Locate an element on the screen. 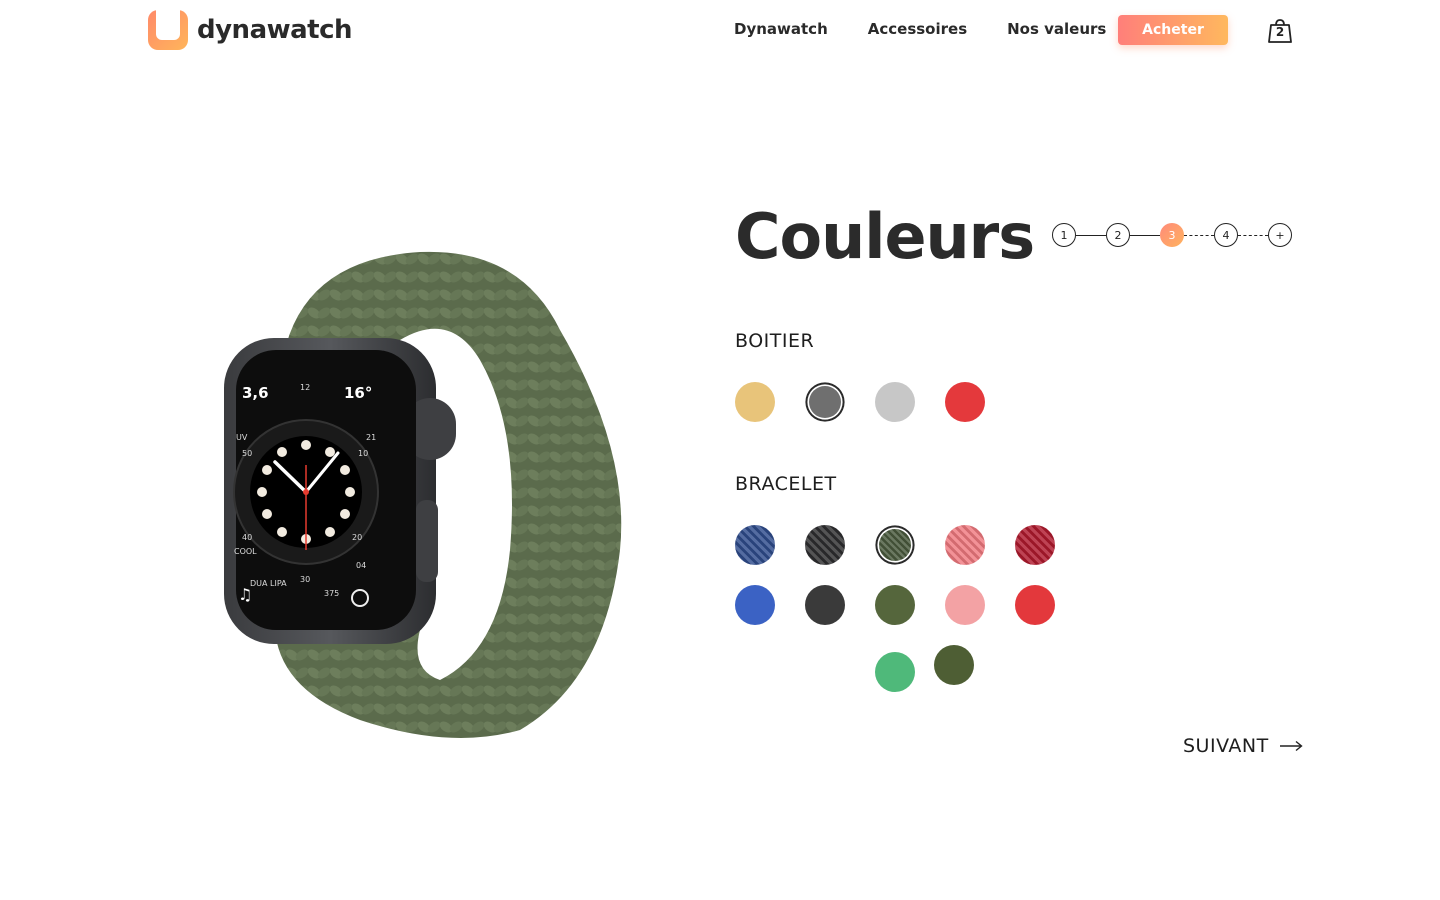 The width and height of the screenshot is (1440, 900). step-extra: + is located at coordinates (1280, 235).